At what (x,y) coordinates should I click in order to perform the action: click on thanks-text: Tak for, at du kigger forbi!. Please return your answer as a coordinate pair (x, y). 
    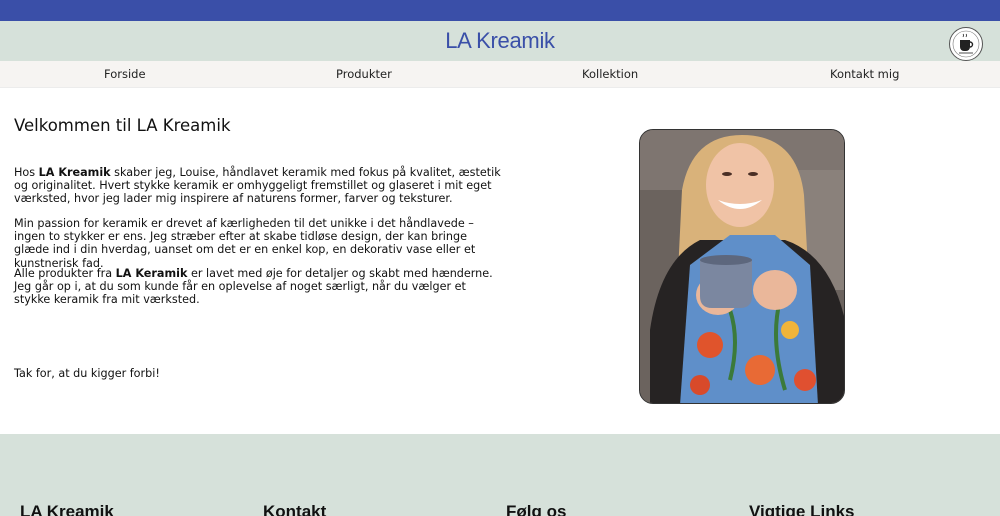
    Looking at the image, I should click on (87, 373).